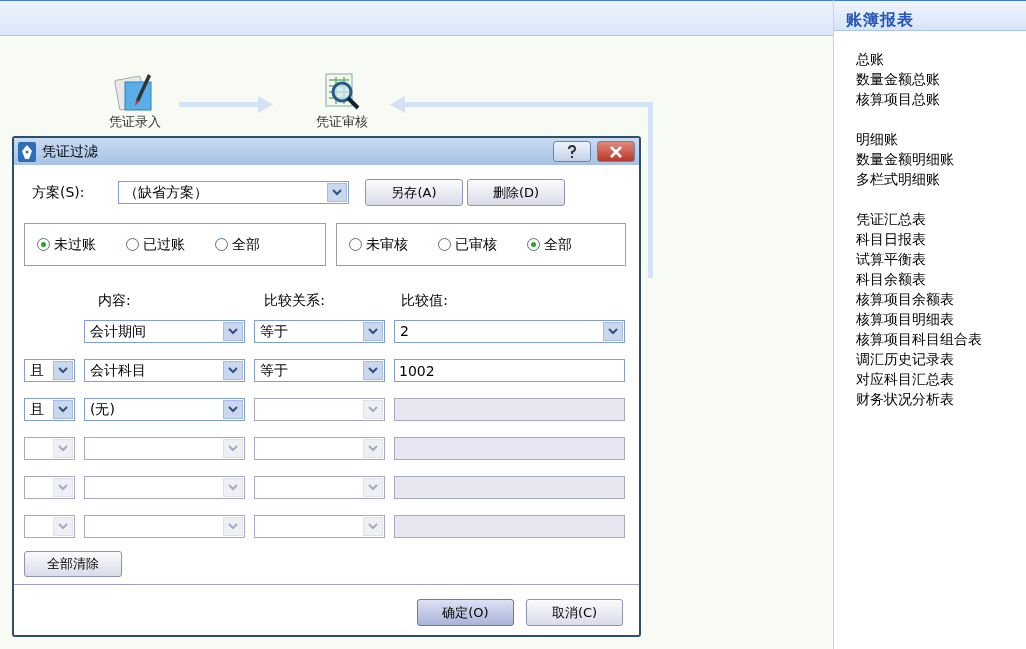 The height and width of the screenshot is (649, 1026). Describe the element at coordinates (155, 244) in the screenshot. I see `radio-option: 已过账` at that location.